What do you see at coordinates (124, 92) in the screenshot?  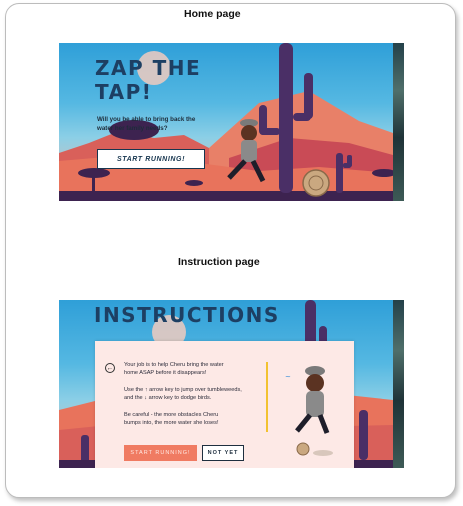 I see `title-line-2: TAP!` at bounding box center [124, 92].